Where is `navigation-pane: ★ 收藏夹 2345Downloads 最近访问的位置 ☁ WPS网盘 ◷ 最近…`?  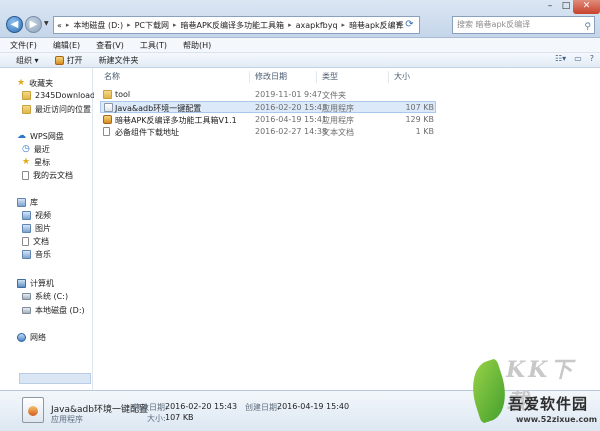
navigation-pane: ★ 收藏夹 2345Downloads 最近访问的位置 ☁ WPS网盘 ◷ 最近… is located at coordinates (49, 229).